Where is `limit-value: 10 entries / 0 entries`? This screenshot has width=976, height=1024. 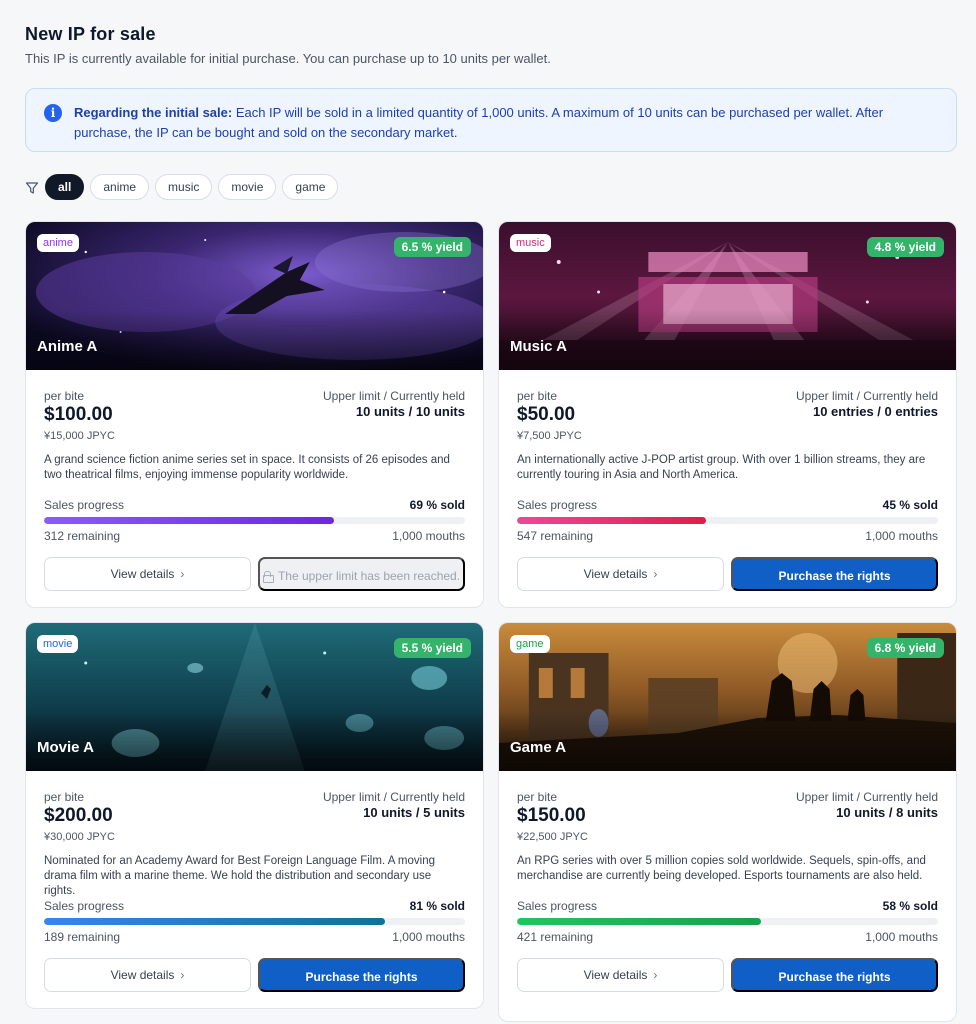 limit-value: 10 entries / 0 entries is located at coordinates (875, 411).